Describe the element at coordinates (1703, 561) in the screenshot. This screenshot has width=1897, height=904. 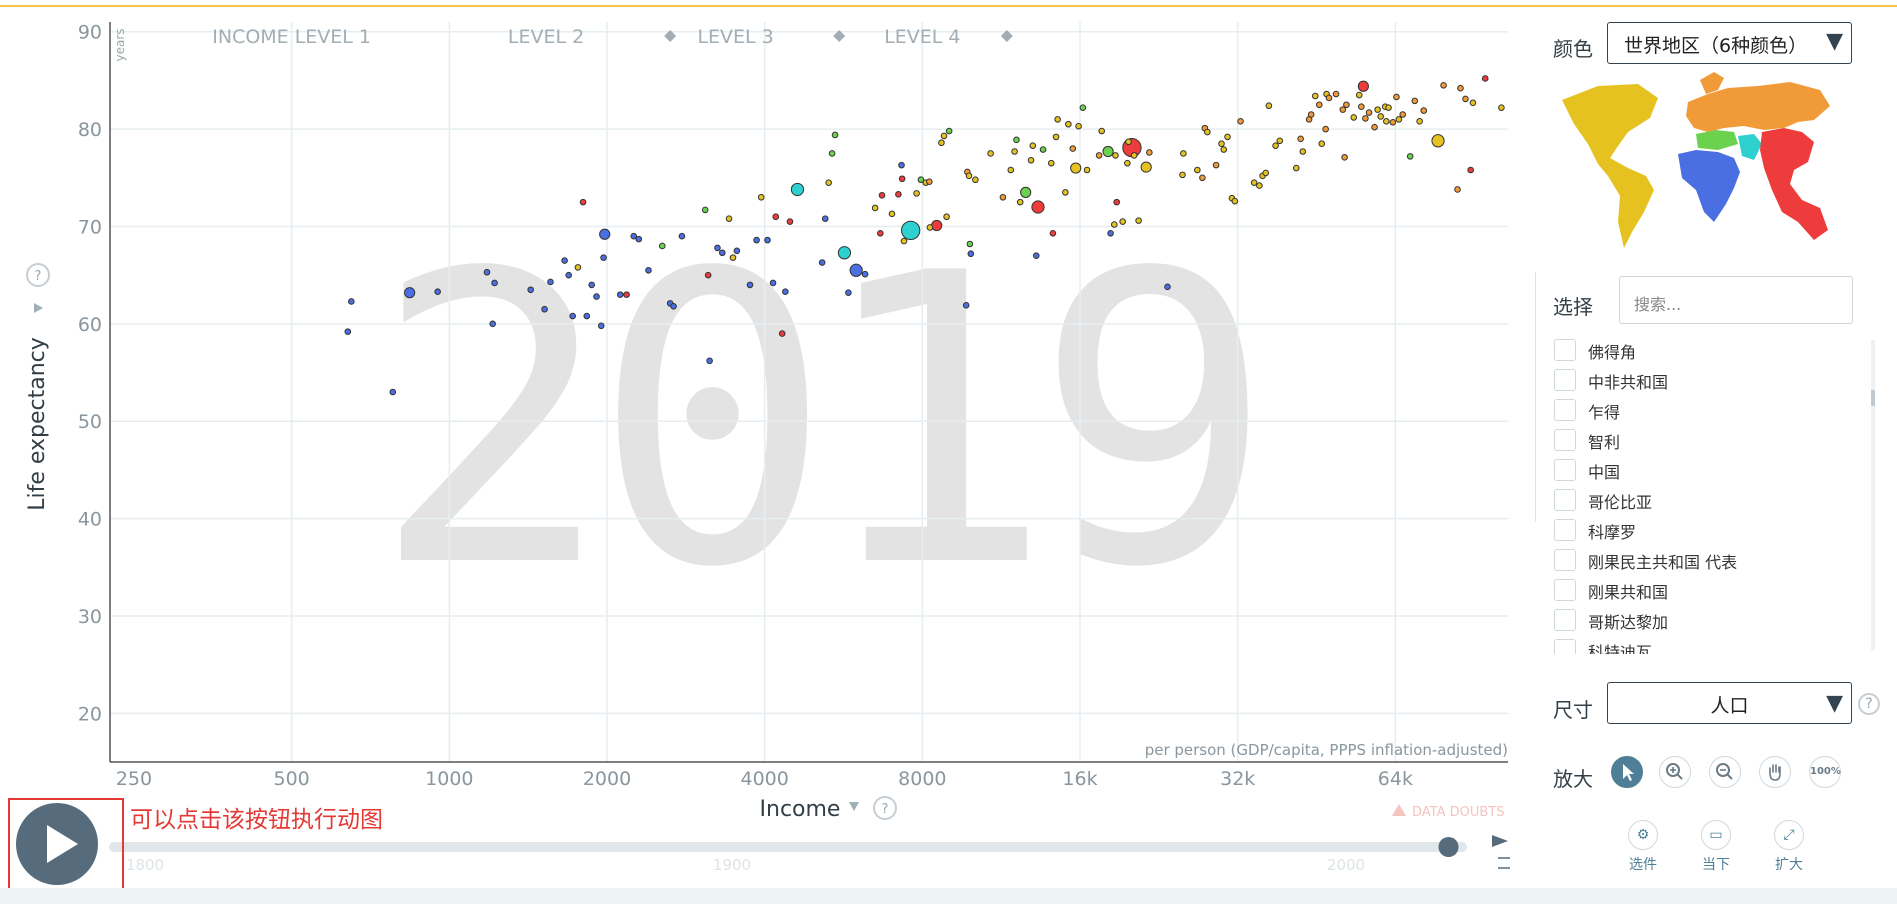
I see `country-item: 刚果民主共和国 代表` at that location.